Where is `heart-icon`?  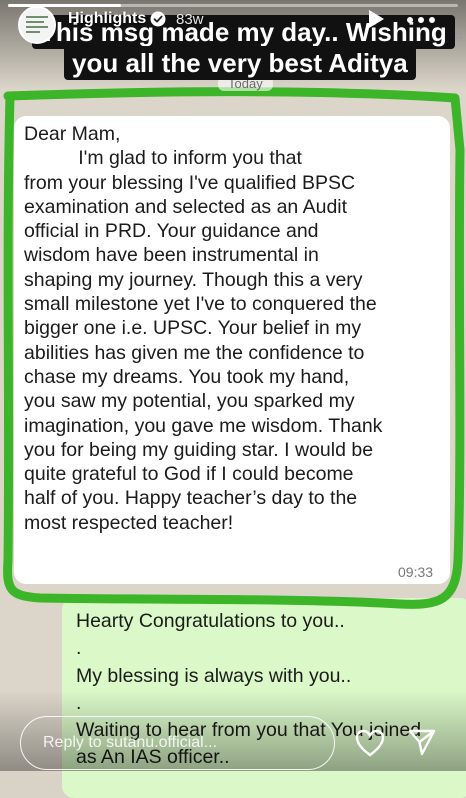 heart-icon is located at coordinates (370, 743).